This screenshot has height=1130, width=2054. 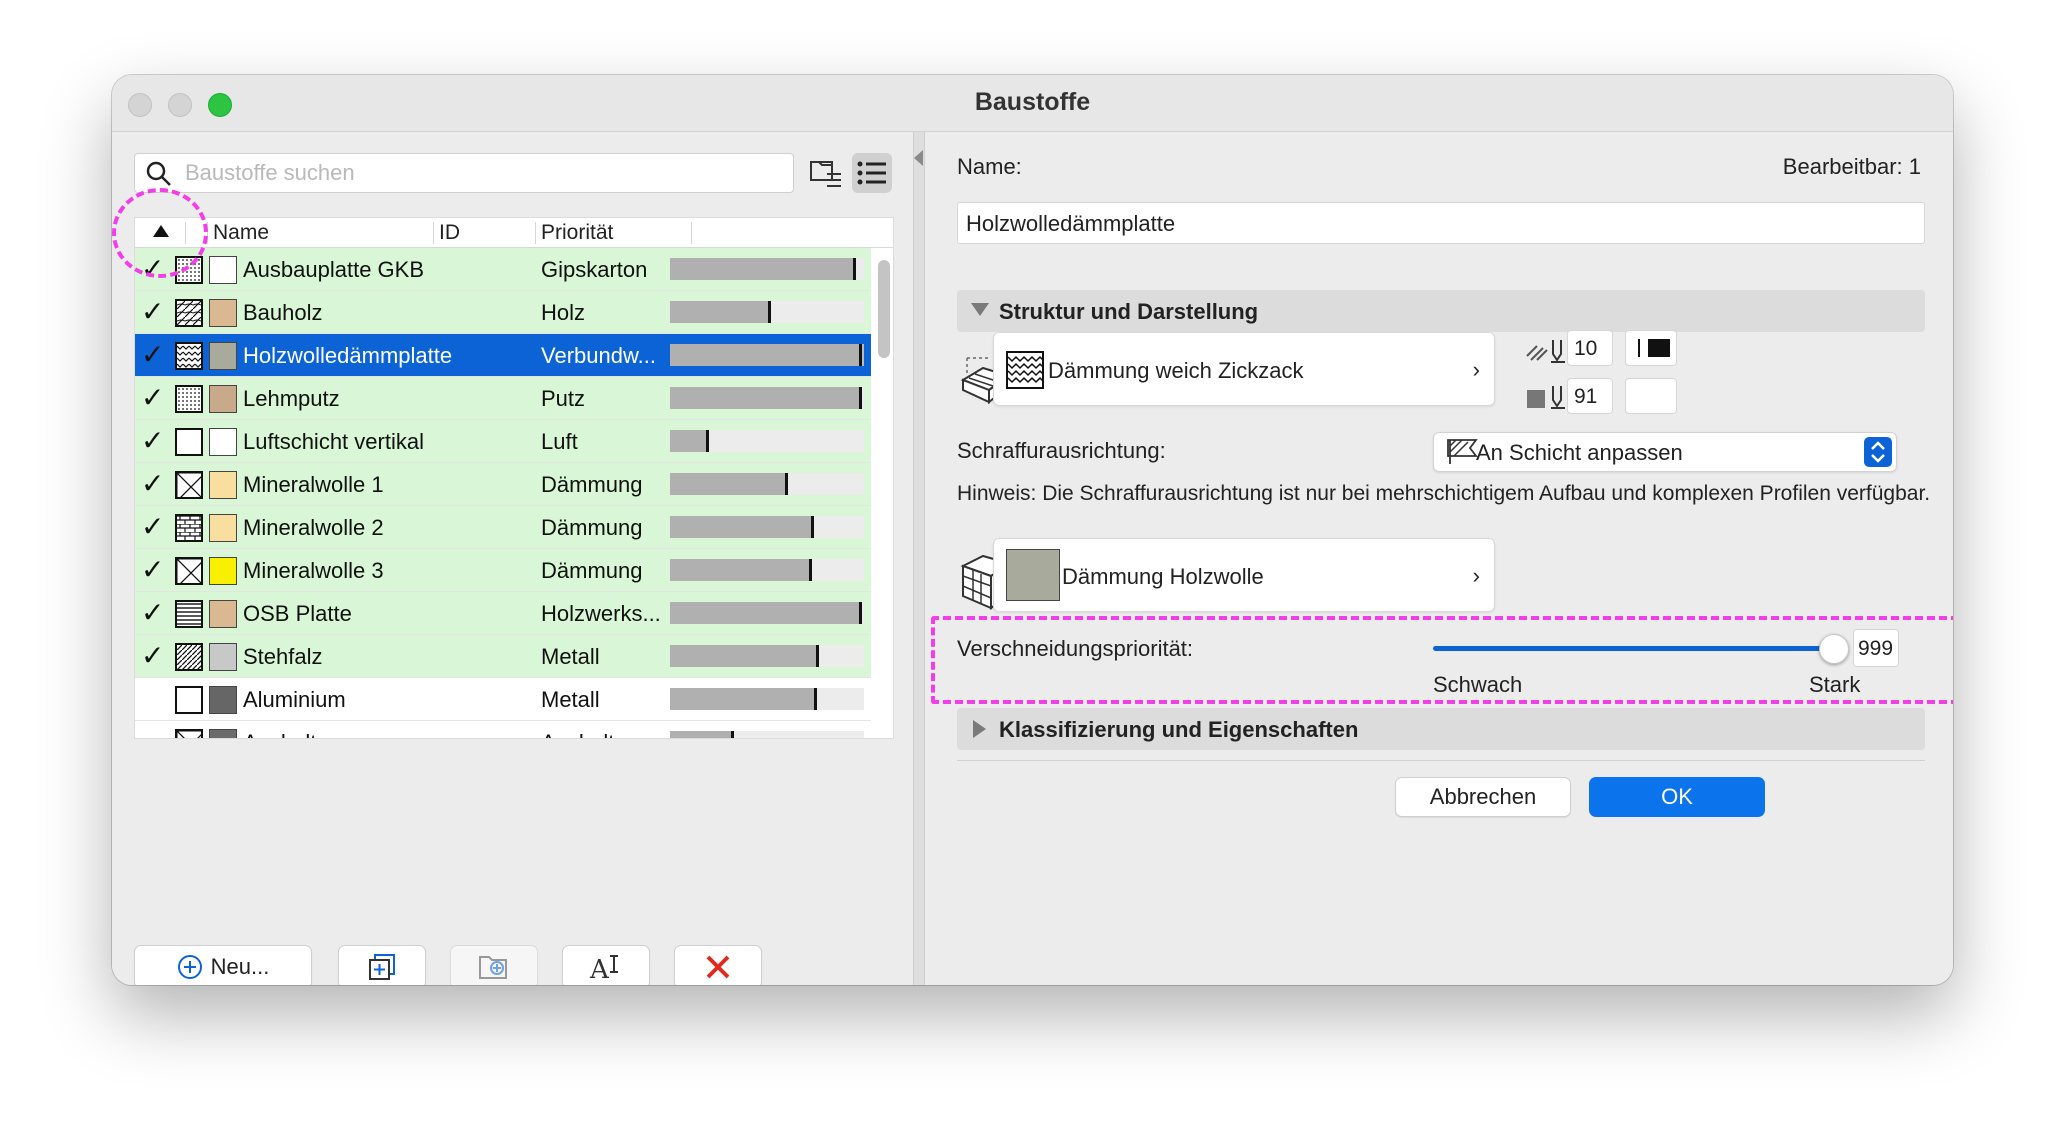 I want to click on section-structure-title: Struktur und Darstellung, so click(x=1129, y=311).